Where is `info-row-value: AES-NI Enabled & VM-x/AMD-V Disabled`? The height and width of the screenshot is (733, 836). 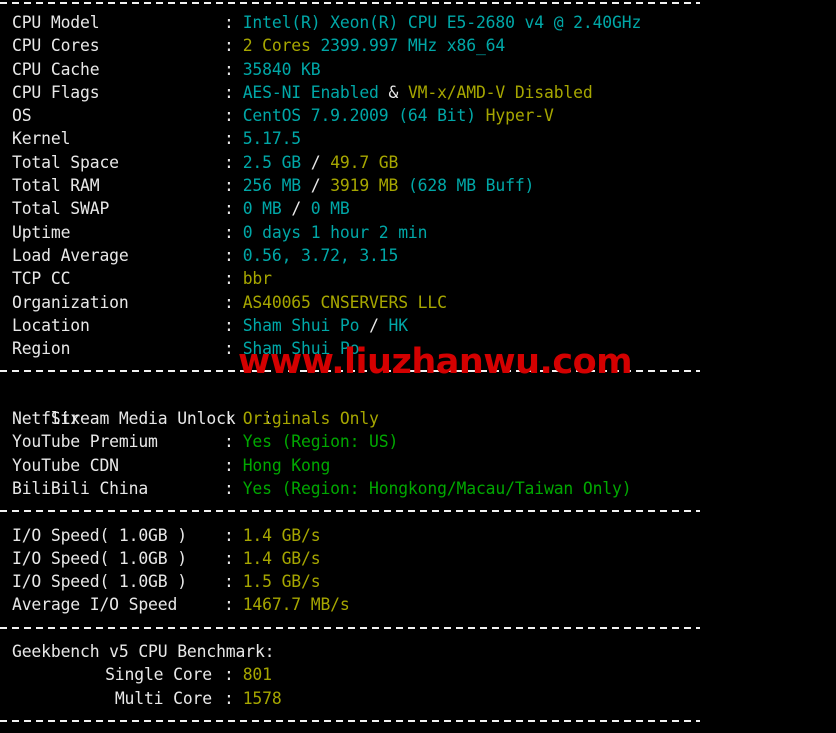
info-row-value: AES-NI Enabled & VM-x/AMD-V Disabled is located at coordinates (413, 92).